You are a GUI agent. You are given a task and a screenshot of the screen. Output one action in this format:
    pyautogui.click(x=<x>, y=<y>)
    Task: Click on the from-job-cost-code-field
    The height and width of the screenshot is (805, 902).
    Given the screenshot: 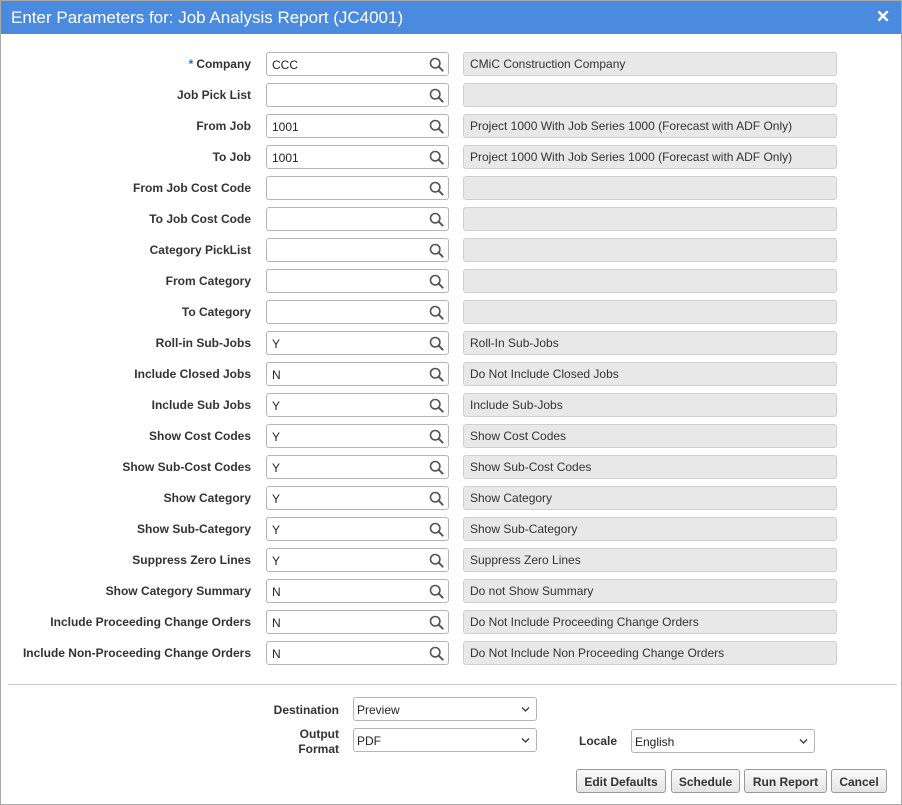 What is the action you would take?
    pyautogui.click(x=357, y=188)
    